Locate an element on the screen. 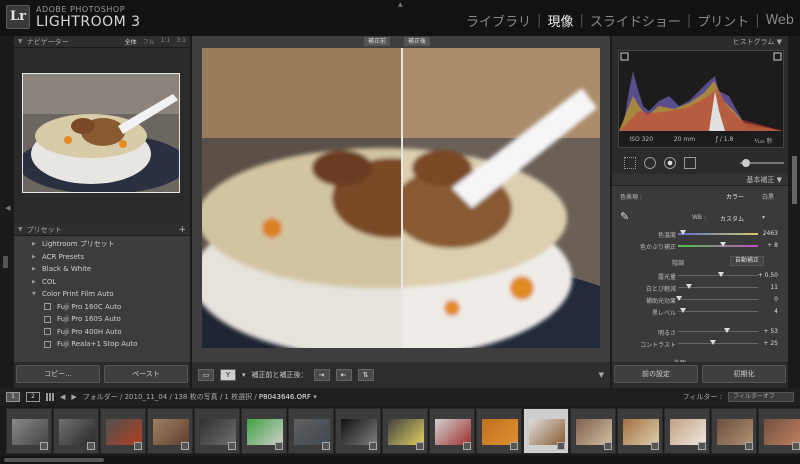 This screenshot has width=800, height=464. swap-before-after-icon: ⇅ is located at coordinates (365, 375).